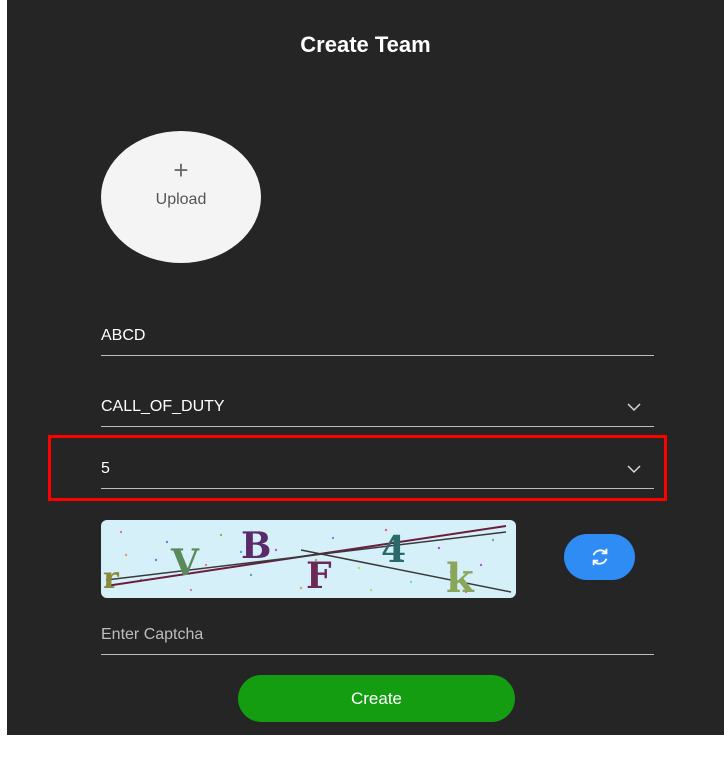  What do you see at coordinates (181, 170) in the screenshot?
I see `plus-icon: +` at bounding box center [181, 170].